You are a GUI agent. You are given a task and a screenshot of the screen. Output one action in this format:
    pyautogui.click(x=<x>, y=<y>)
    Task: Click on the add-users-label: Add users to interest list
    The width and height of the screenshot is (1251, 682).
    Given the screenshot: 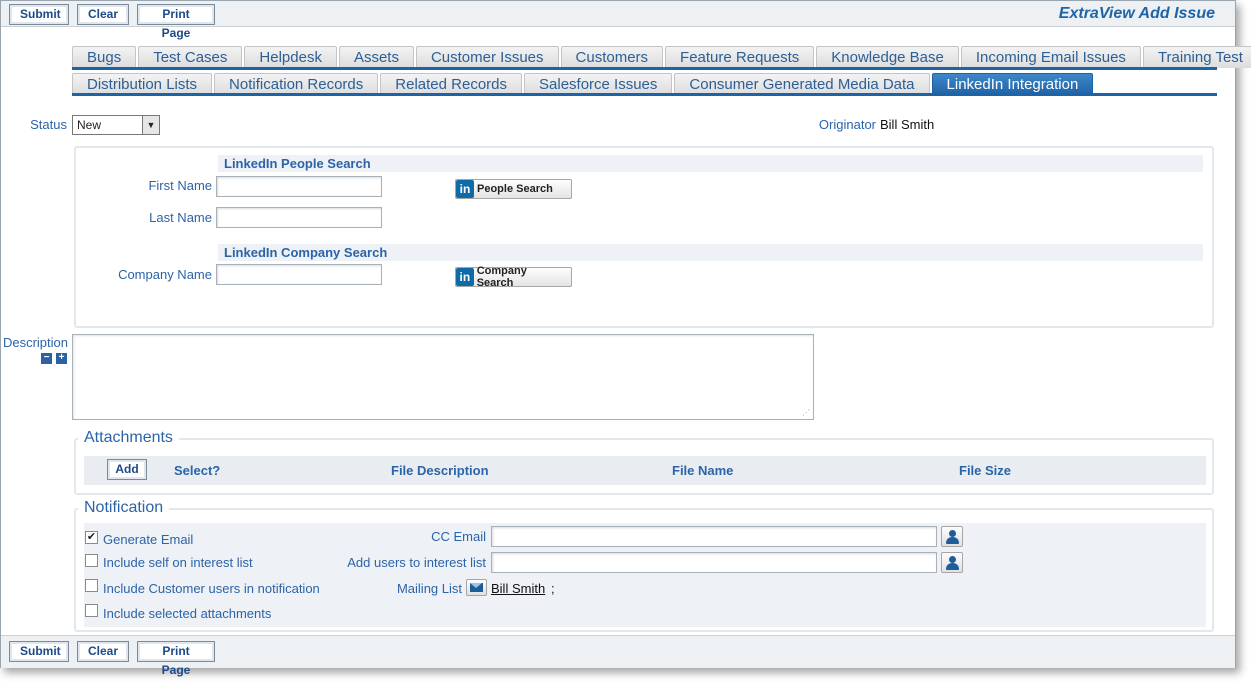 What is the action you would take?
    pyautogui.click(x=416, y=562)
    